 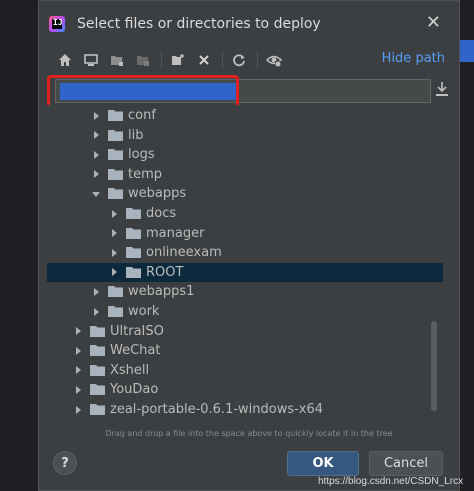 What do you see at coordinates (91, 60) in the screenshot?
I see `desktop-icon` at bounding box center [91, 60].